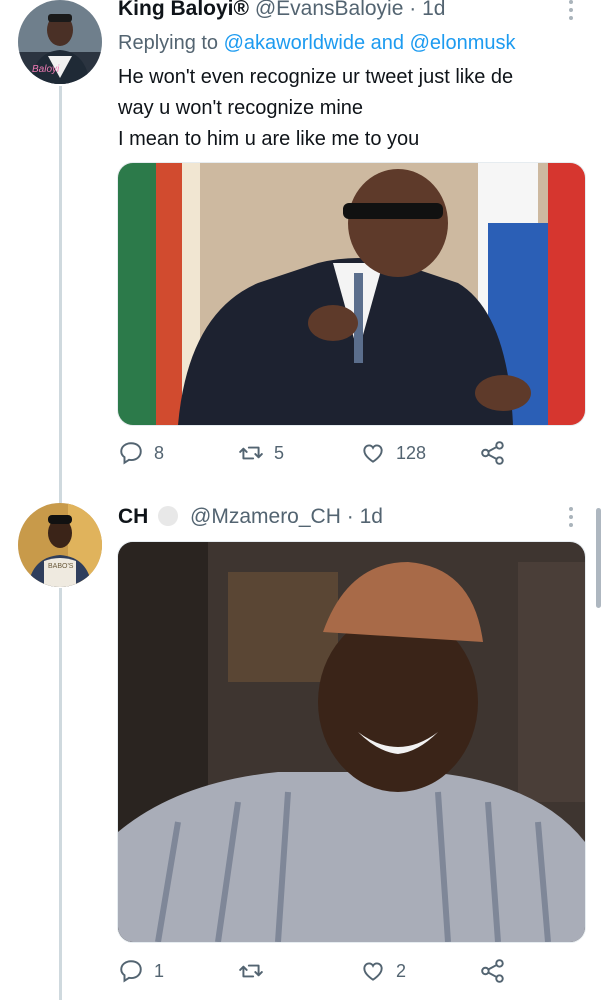  I want to click on user-handle: @Mzamero_CH, so click(265, 516).